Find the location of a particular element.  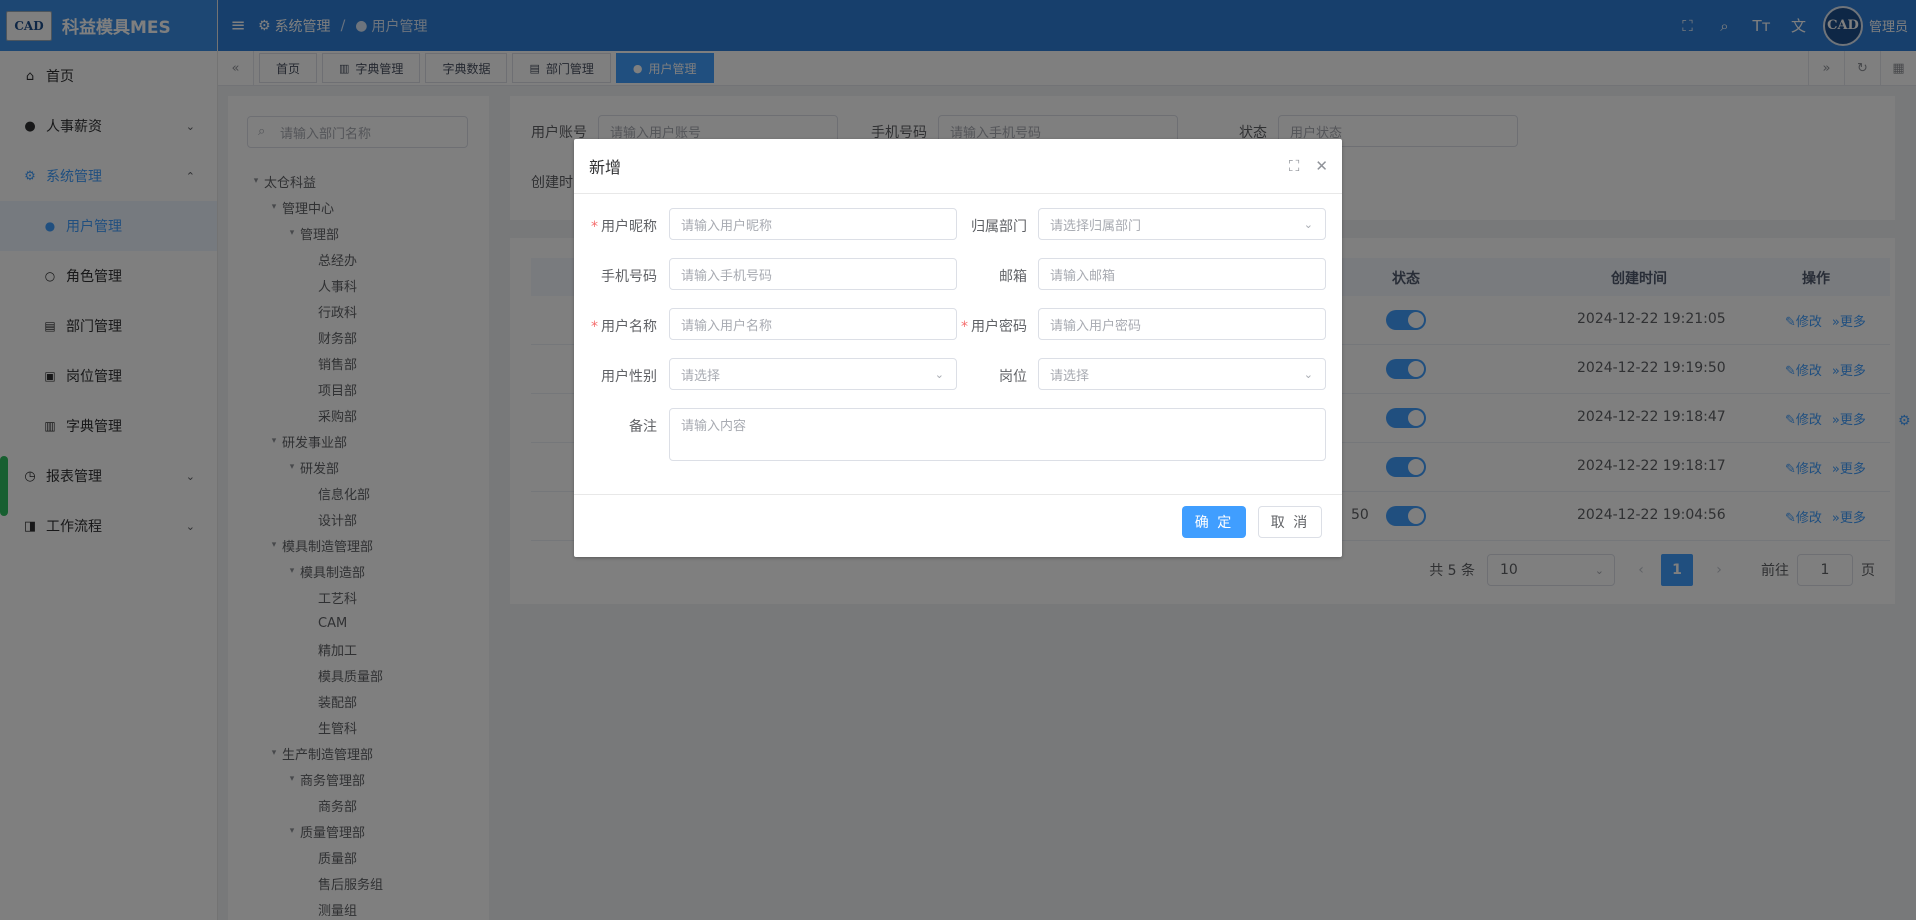

email-label: 邮箱 is located at coordinates (1013, 277).